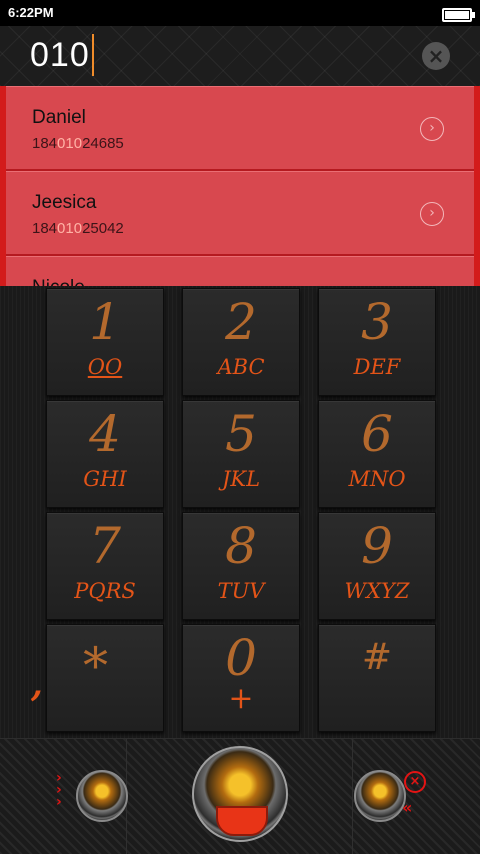  I want to click on key-9: 9 WXYZ, so click(377, 566).